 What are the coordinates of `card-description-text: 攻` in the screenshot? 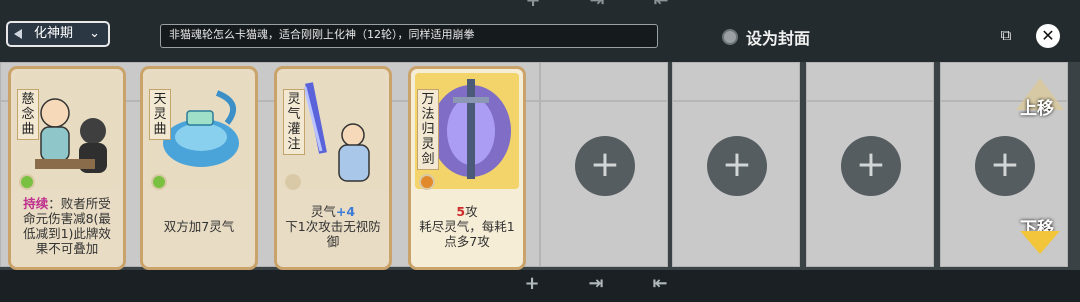 It's located at (471, 211).